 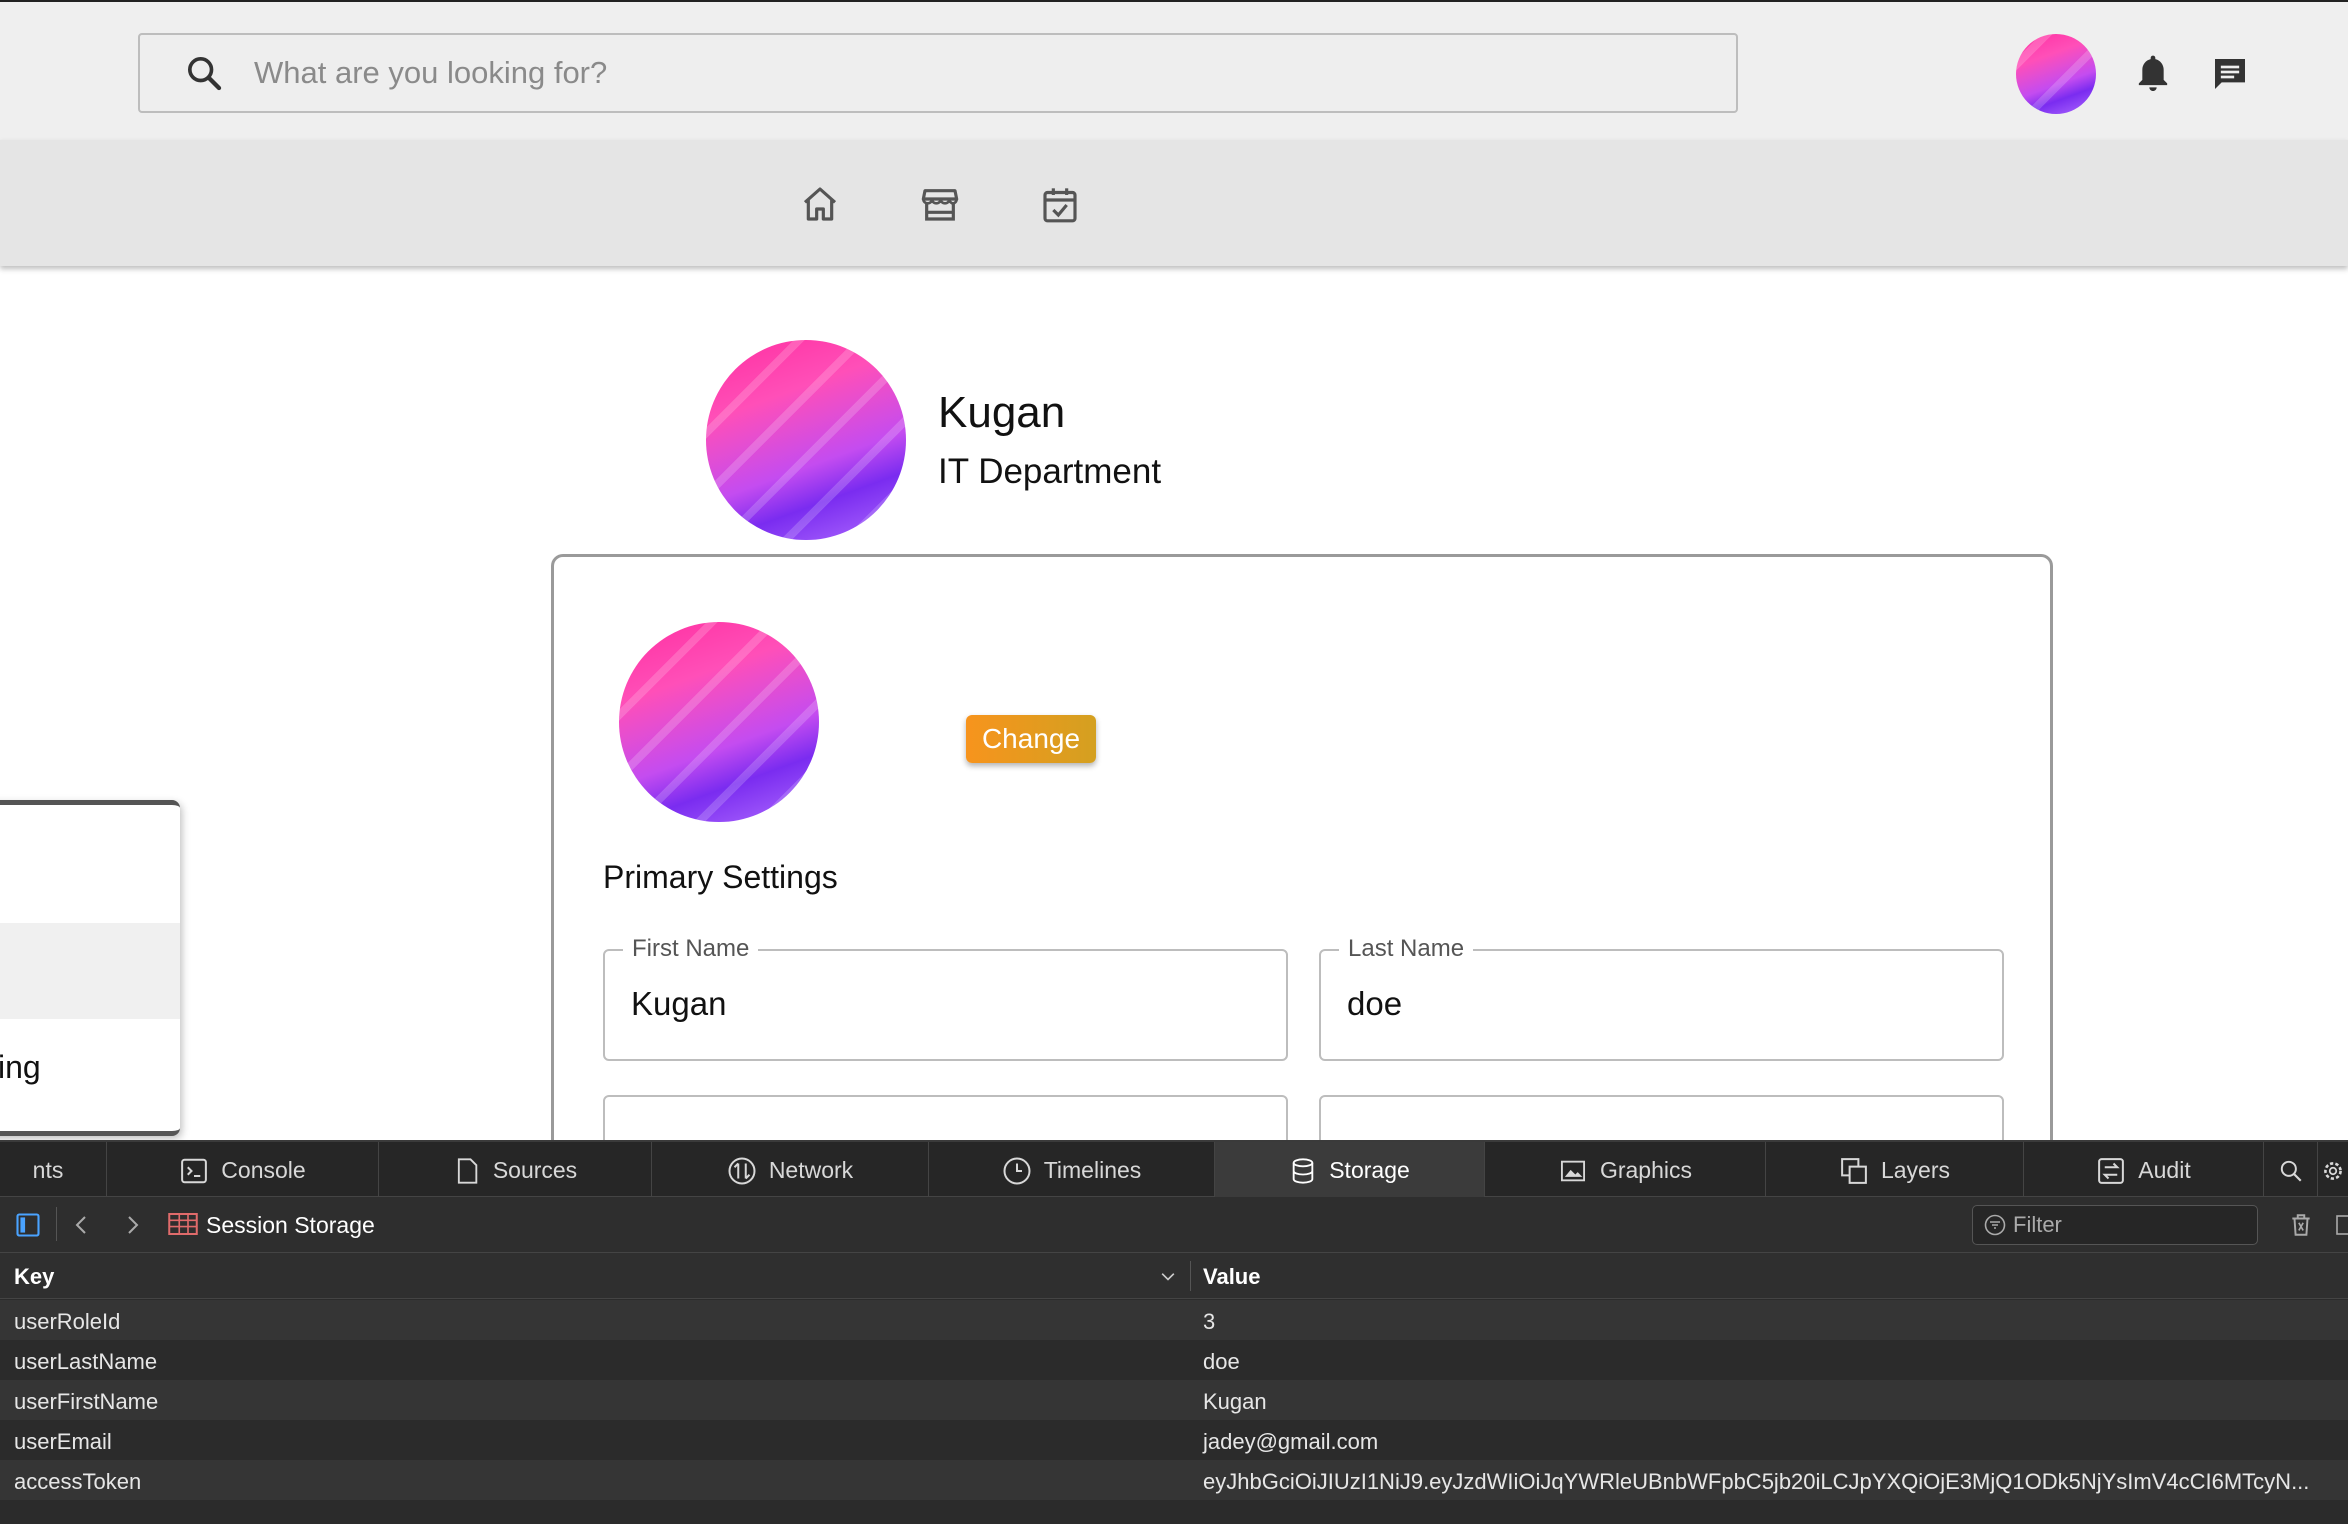 I want to click on home-icon, so click(x=820, y=204).